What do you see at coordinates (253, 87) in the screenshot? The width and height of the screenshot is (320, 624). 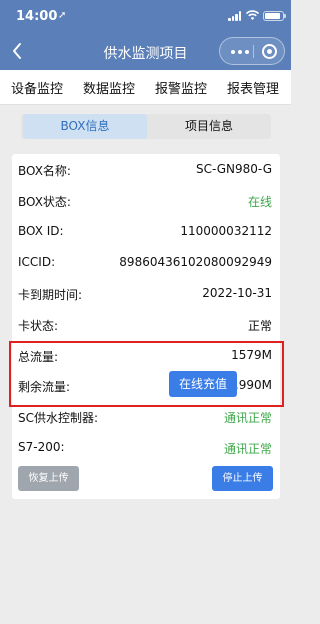 I see `tab-report-management: 报表管理` at bounding box center [253, 87].